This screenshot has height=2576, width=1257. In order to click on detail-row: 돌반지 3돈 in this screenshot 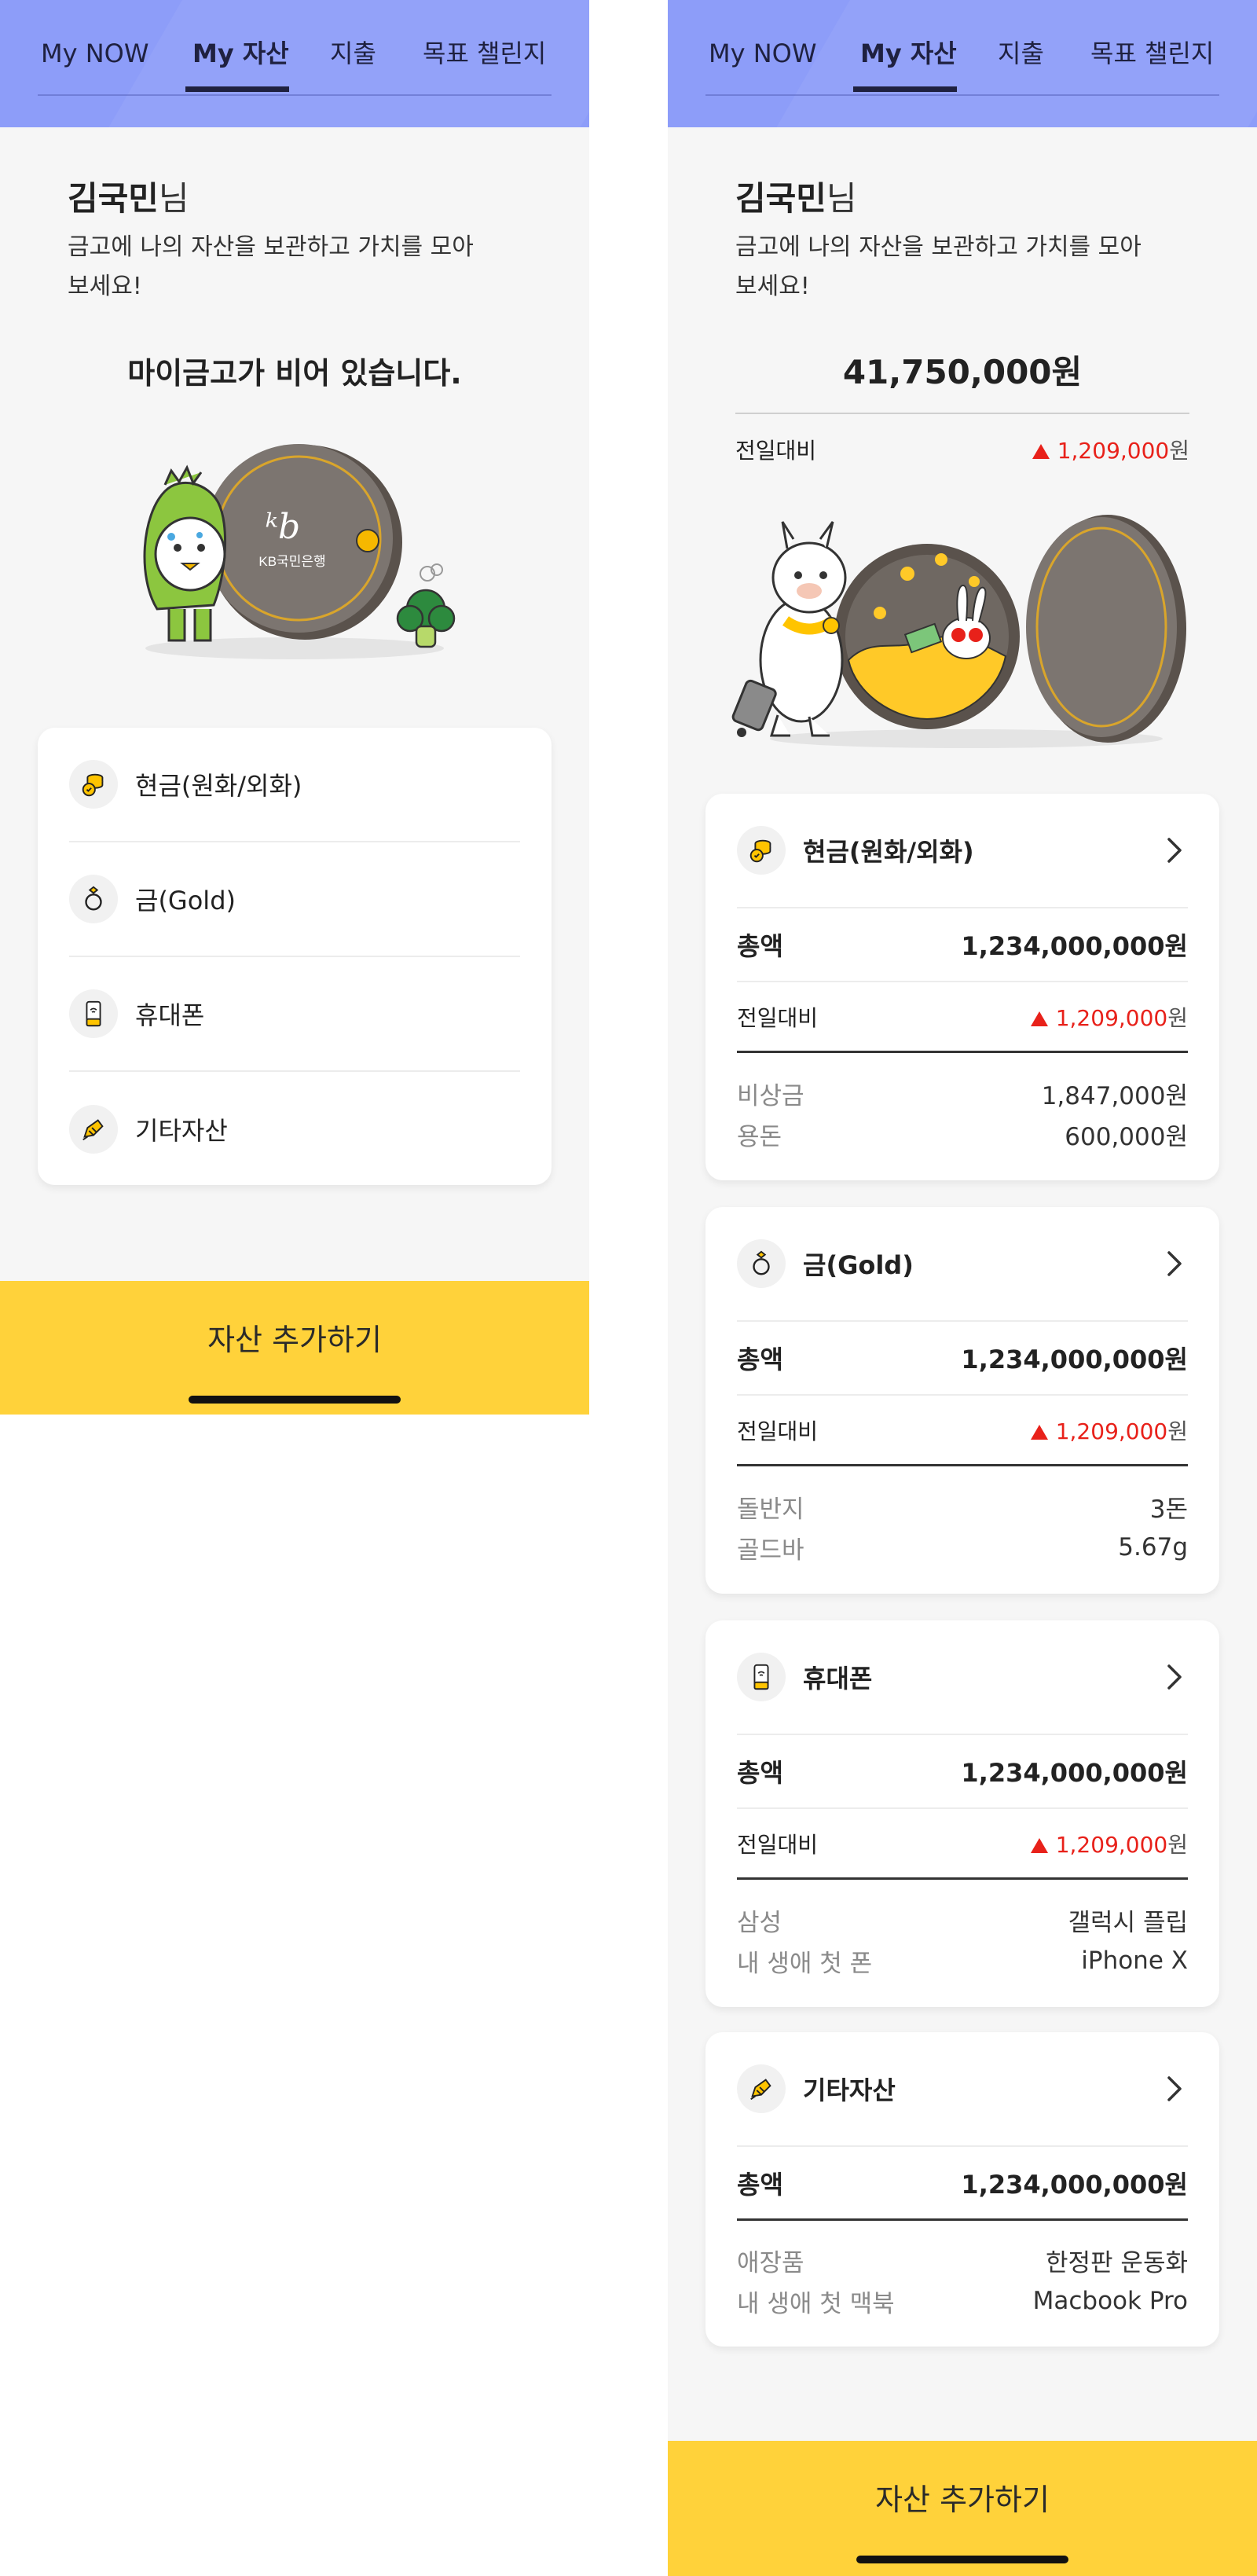, I will do `click(962, 1506)`.